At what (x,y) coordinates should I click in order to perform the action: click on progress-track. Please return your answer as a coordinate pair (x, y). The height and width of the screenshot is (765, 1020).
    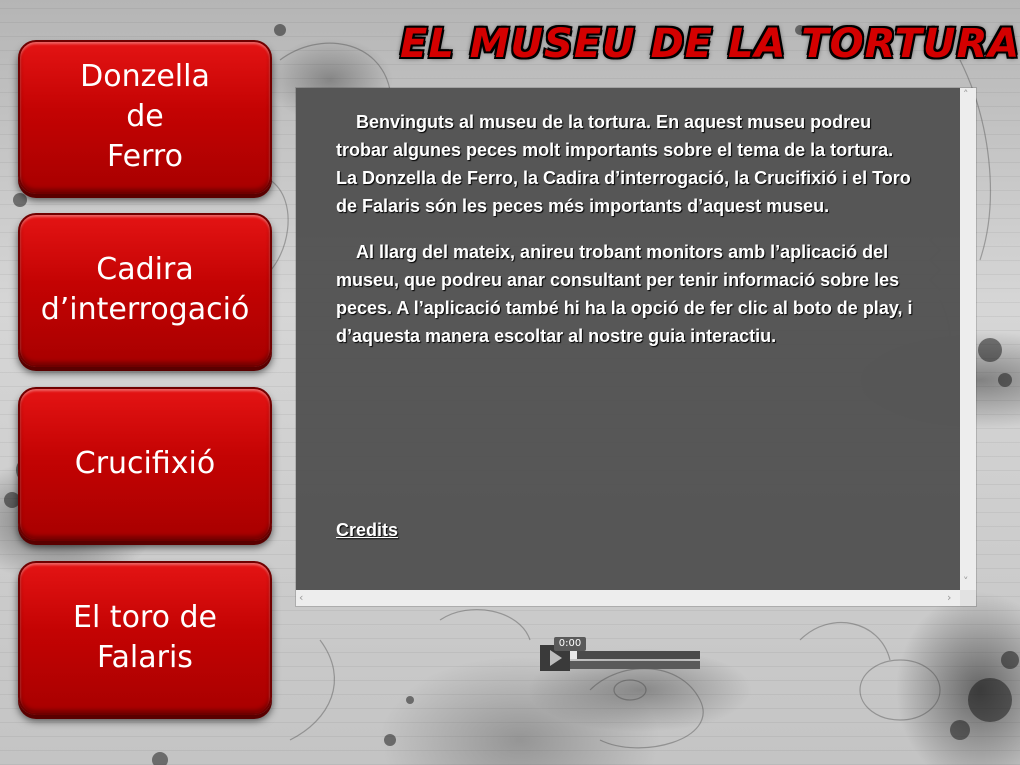
    Looking at the image, I should click on (635, 655).